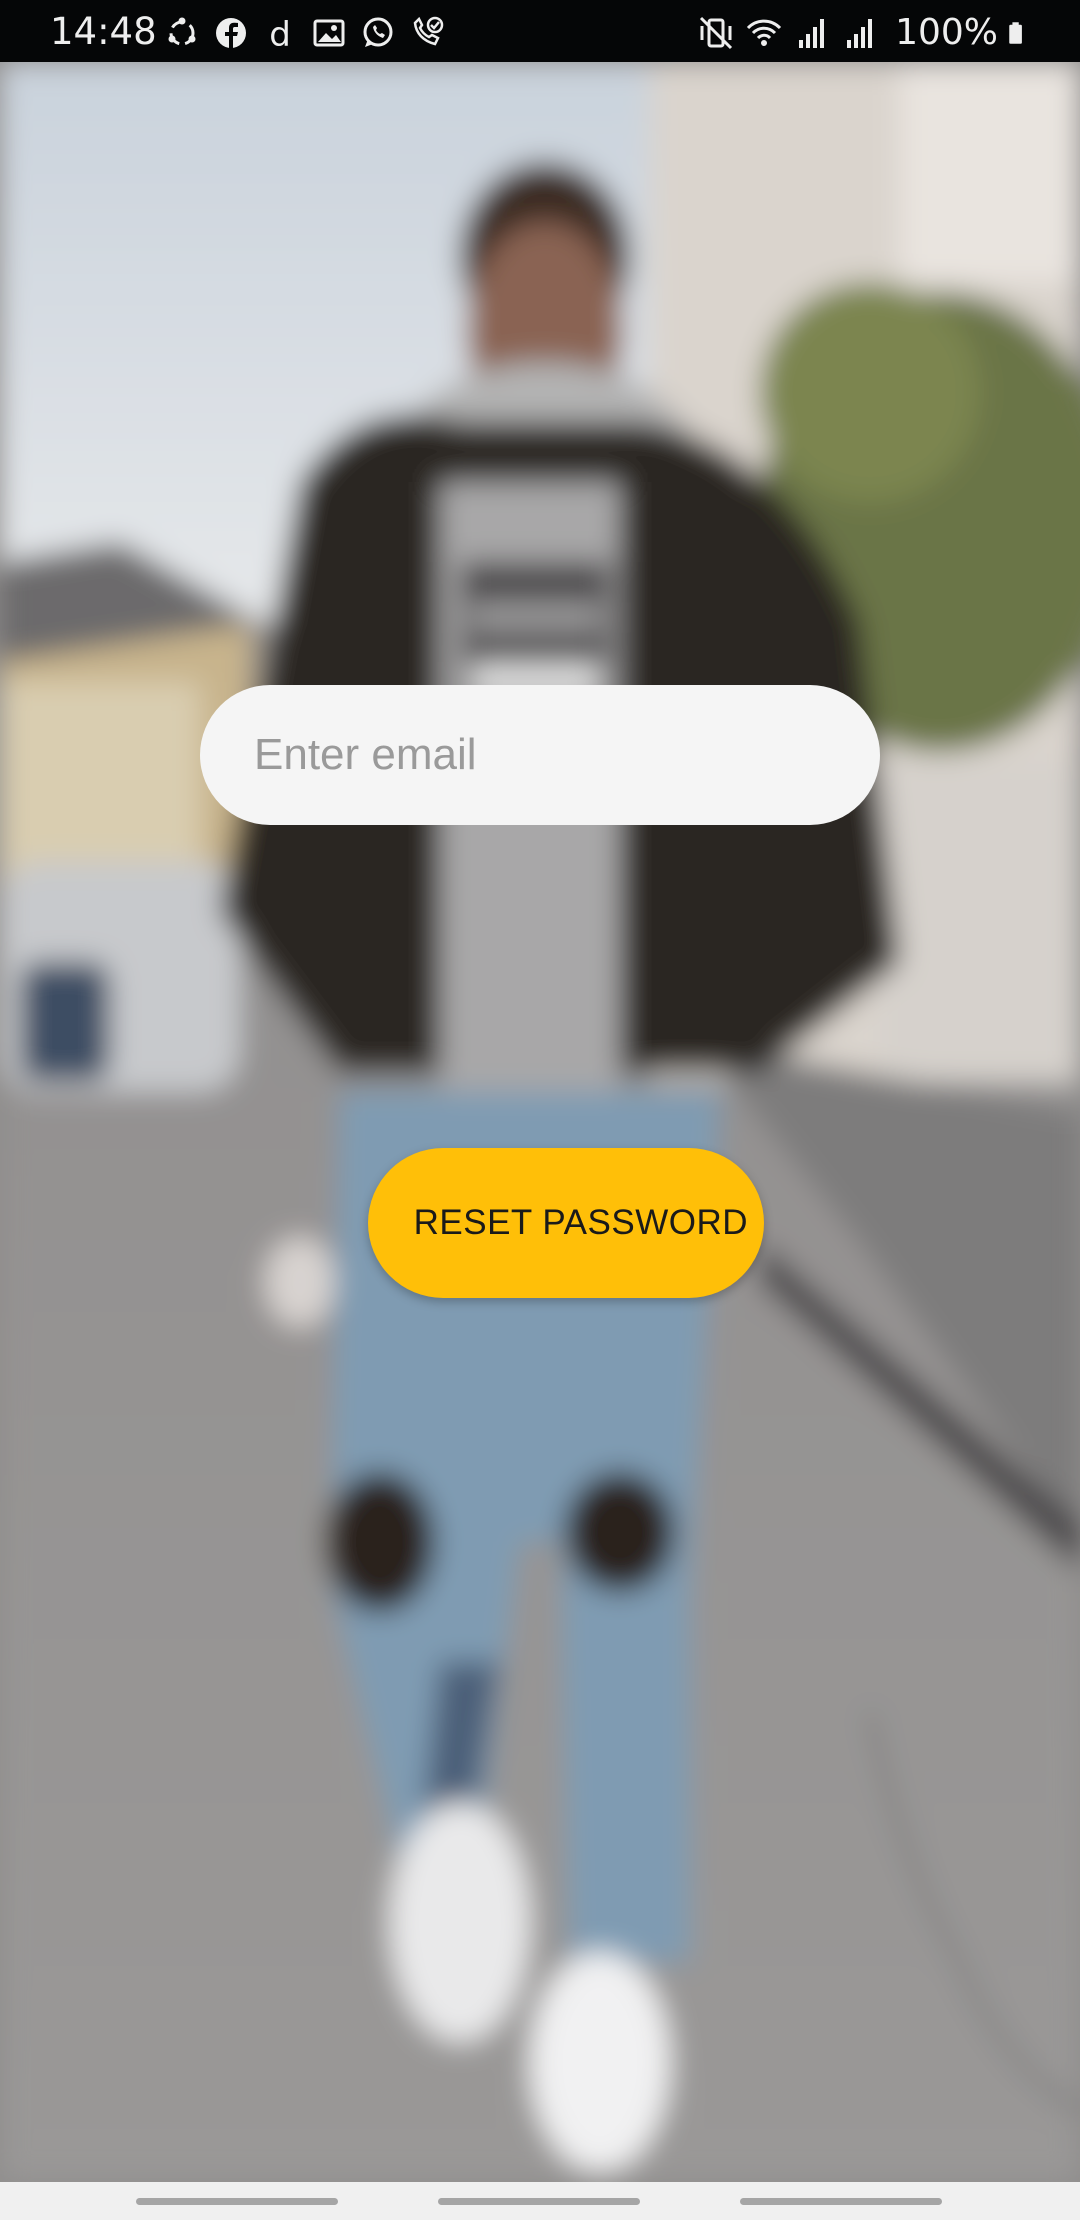 This screenshot has width=1080, height=2220. What do you see at coordinates (237, 2201) in the screenshot?
I see `recents-button` at bounding box center [237, 2201].